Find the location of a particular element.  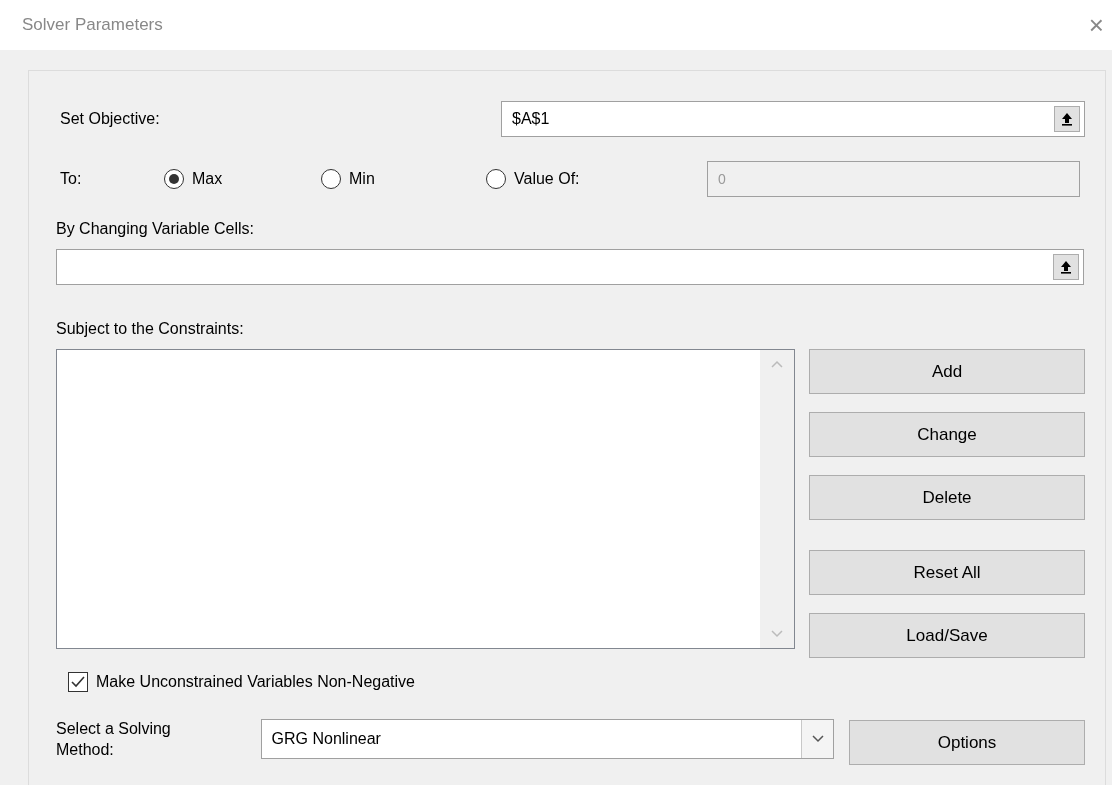

field-label: Subject to the Constraints: is located at coordinates (150, 328).